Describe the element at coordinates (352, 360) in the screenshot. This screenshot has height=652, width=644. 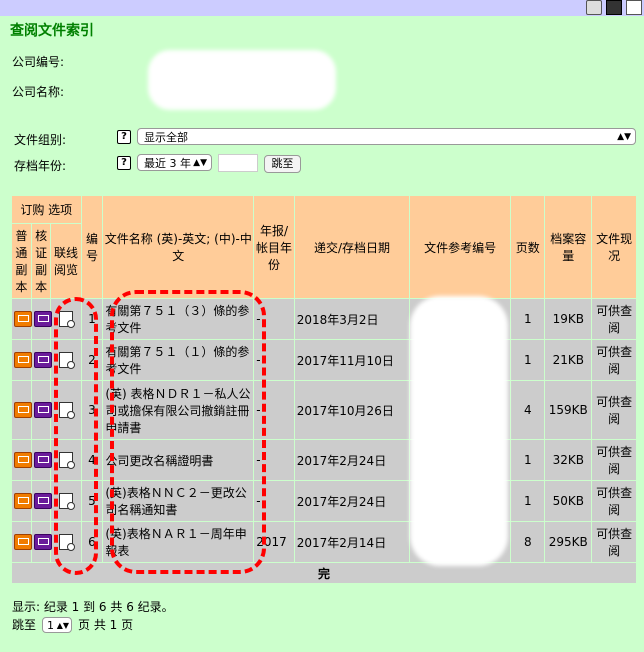
I see `filing-date: 2017年11月10日` at that location.